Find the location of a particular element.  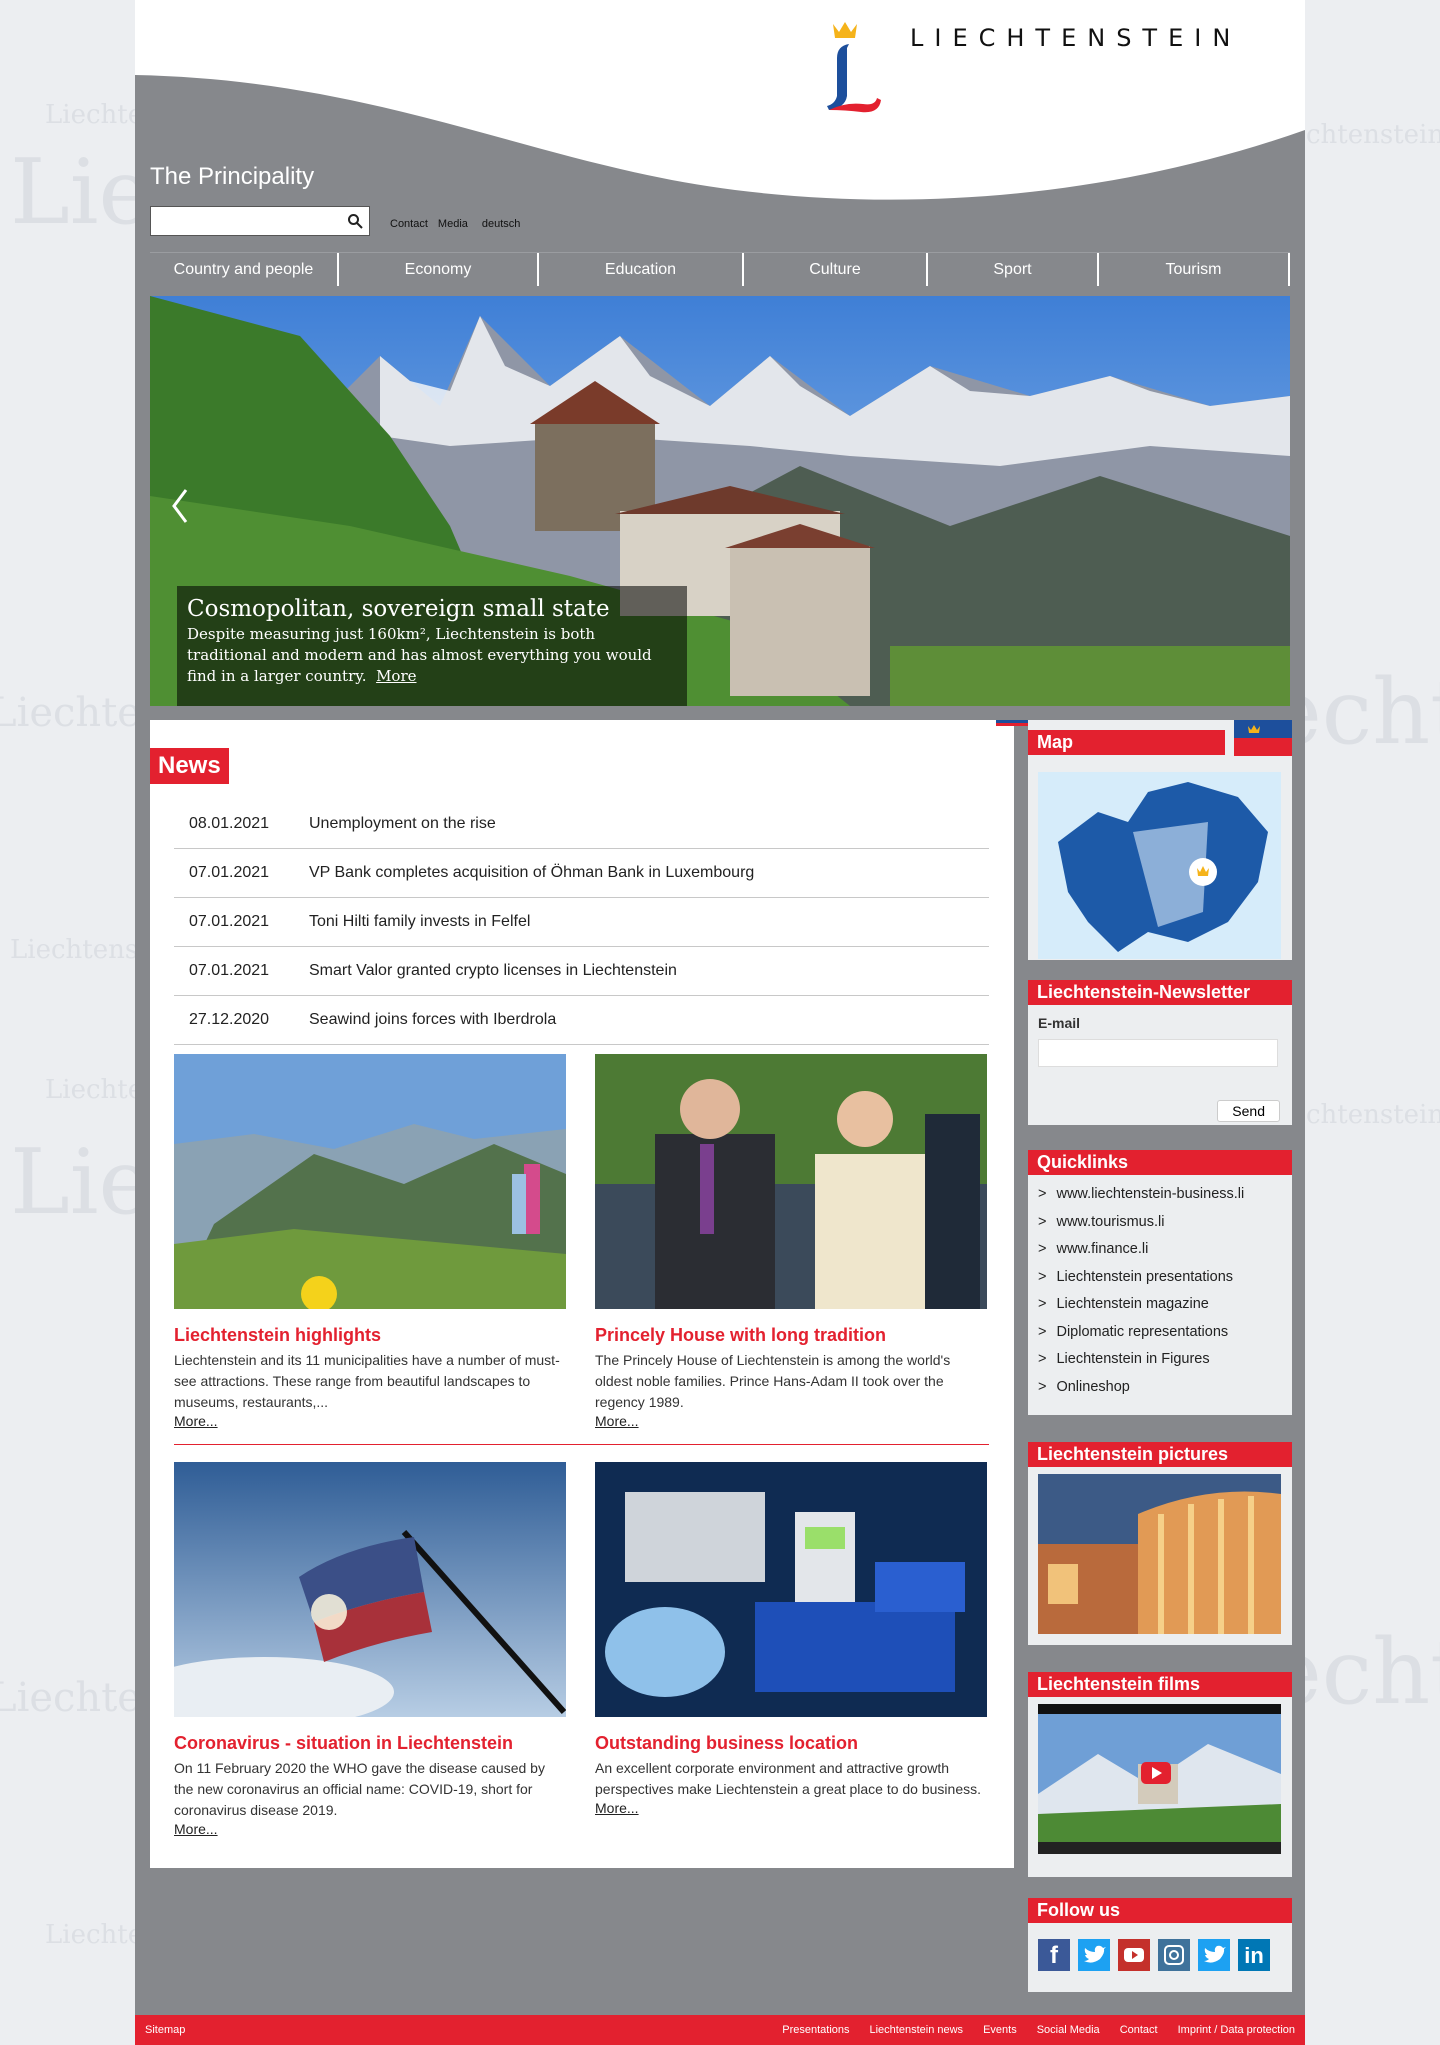

quicklink-item: > www.tourismus.li is located at coordinates (1160, 1223).